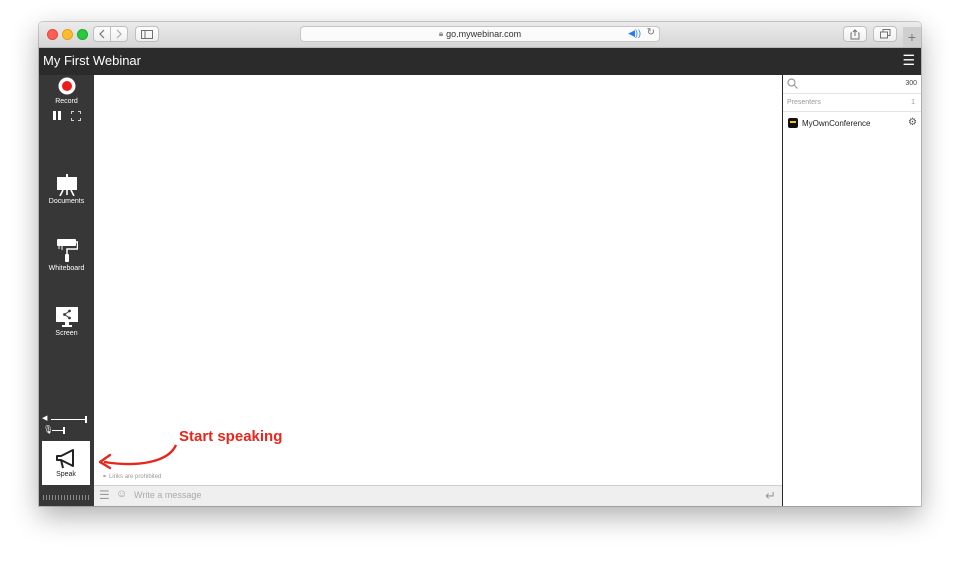 The image size is (960, 562). Describe the element at coordinates (65, 430) in the screenshot. I see `microphone-volume-slider: 🎙︎` at that location.